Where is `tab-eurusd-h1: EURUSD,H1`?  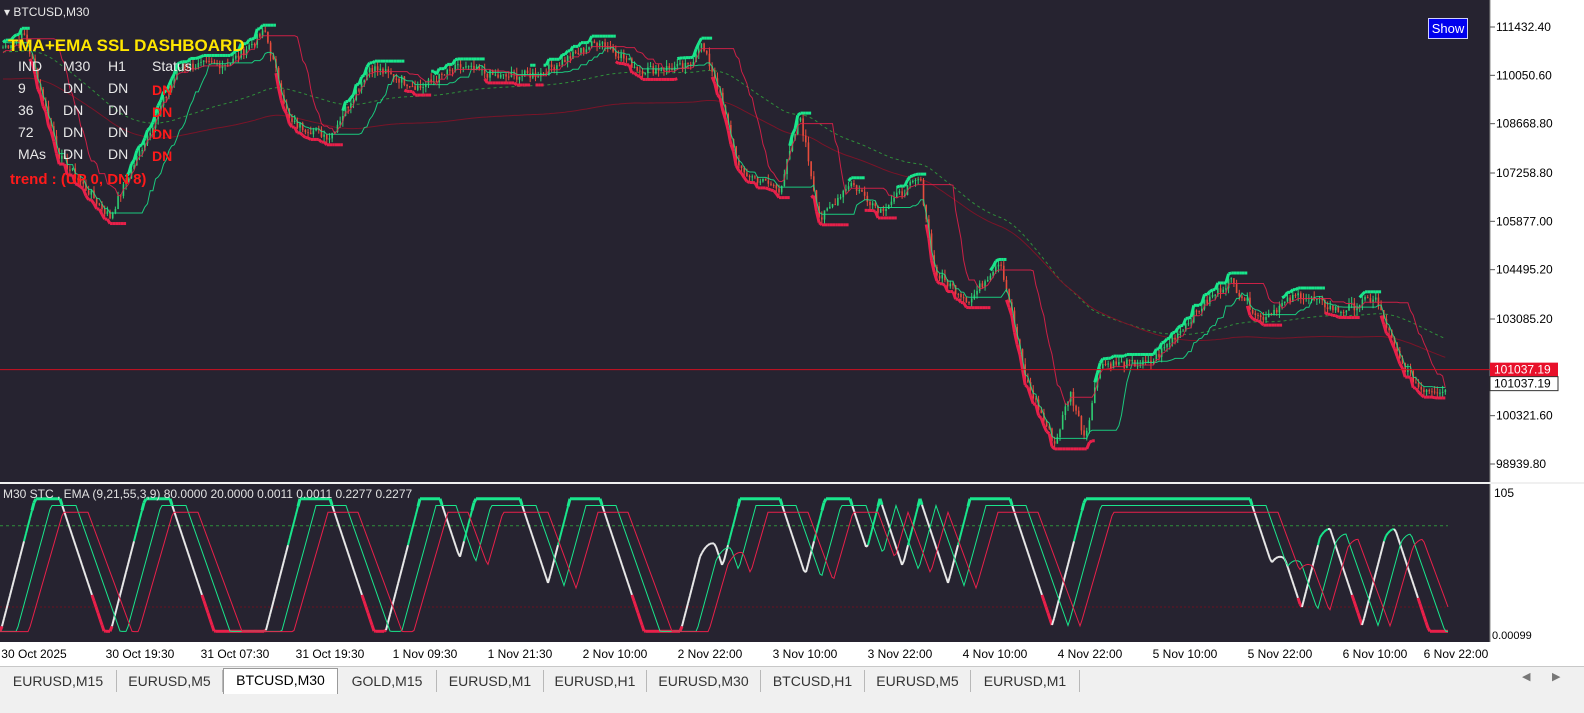
tab-eurusd-h1: EURUSD,H1 is located at coordinates (595, 681).